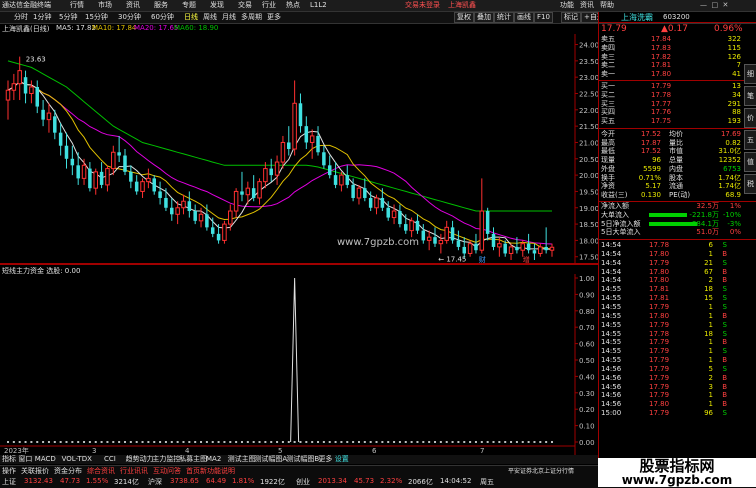 The image size is (756, 488). What do you see at coordinates (251, 17) in the screenshot?
I see `period-tab: 多周期` at bounding box center [251, 17].